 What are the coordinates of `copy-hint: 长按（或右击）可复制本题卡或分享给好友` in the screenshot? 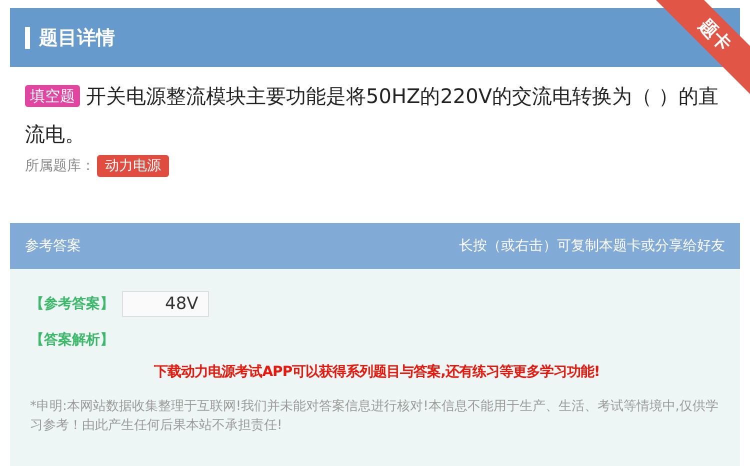 It's located at (592, 246).